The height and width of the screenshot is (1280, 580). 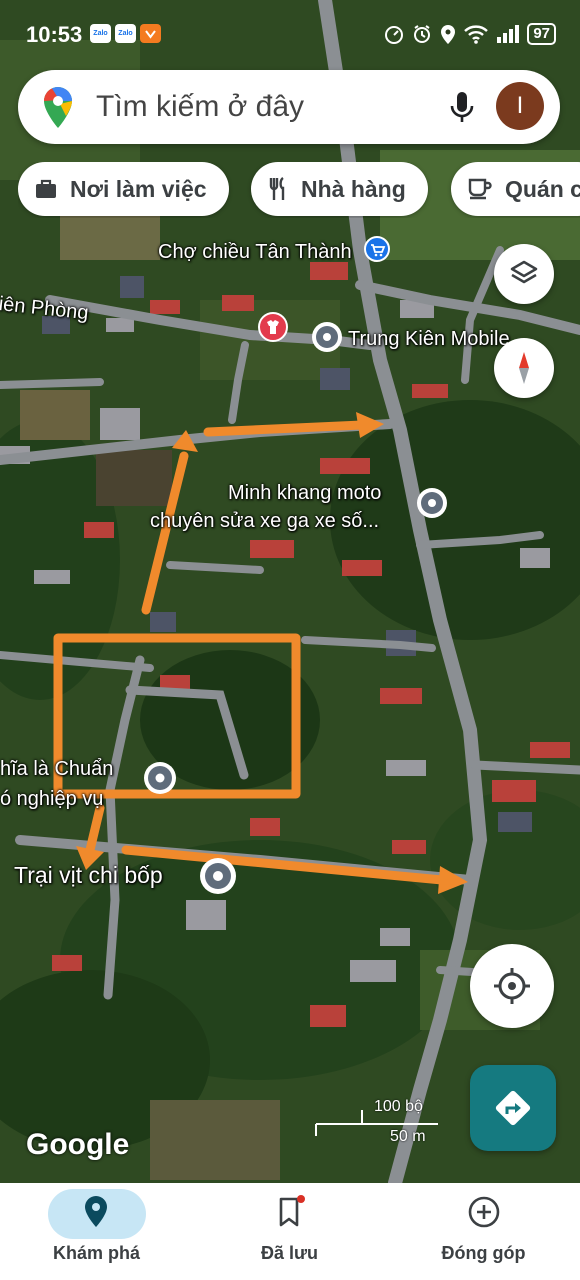 I want to click on nav-saved: Đã lưu, so click(x=289, y=1231).